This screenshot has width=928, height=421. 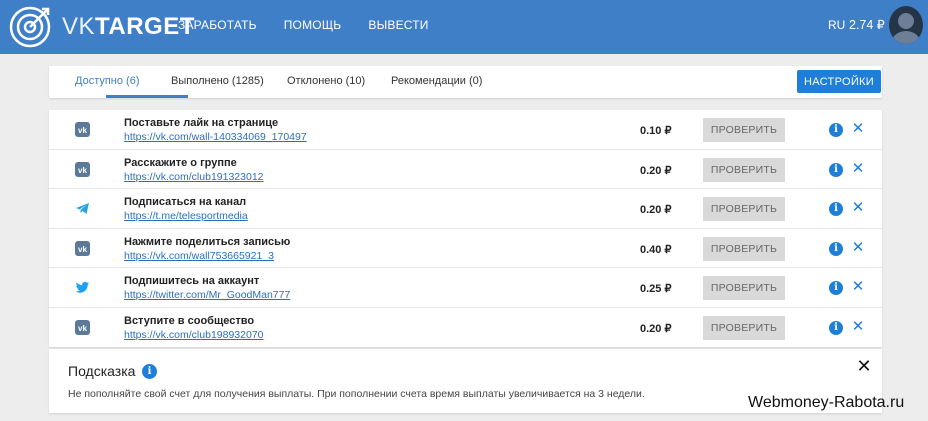 What do you see at coordinates (326, 81) in the screenshot?
I see `tab-rejected: Отклонено (10)` at bounding box center [326, 81].